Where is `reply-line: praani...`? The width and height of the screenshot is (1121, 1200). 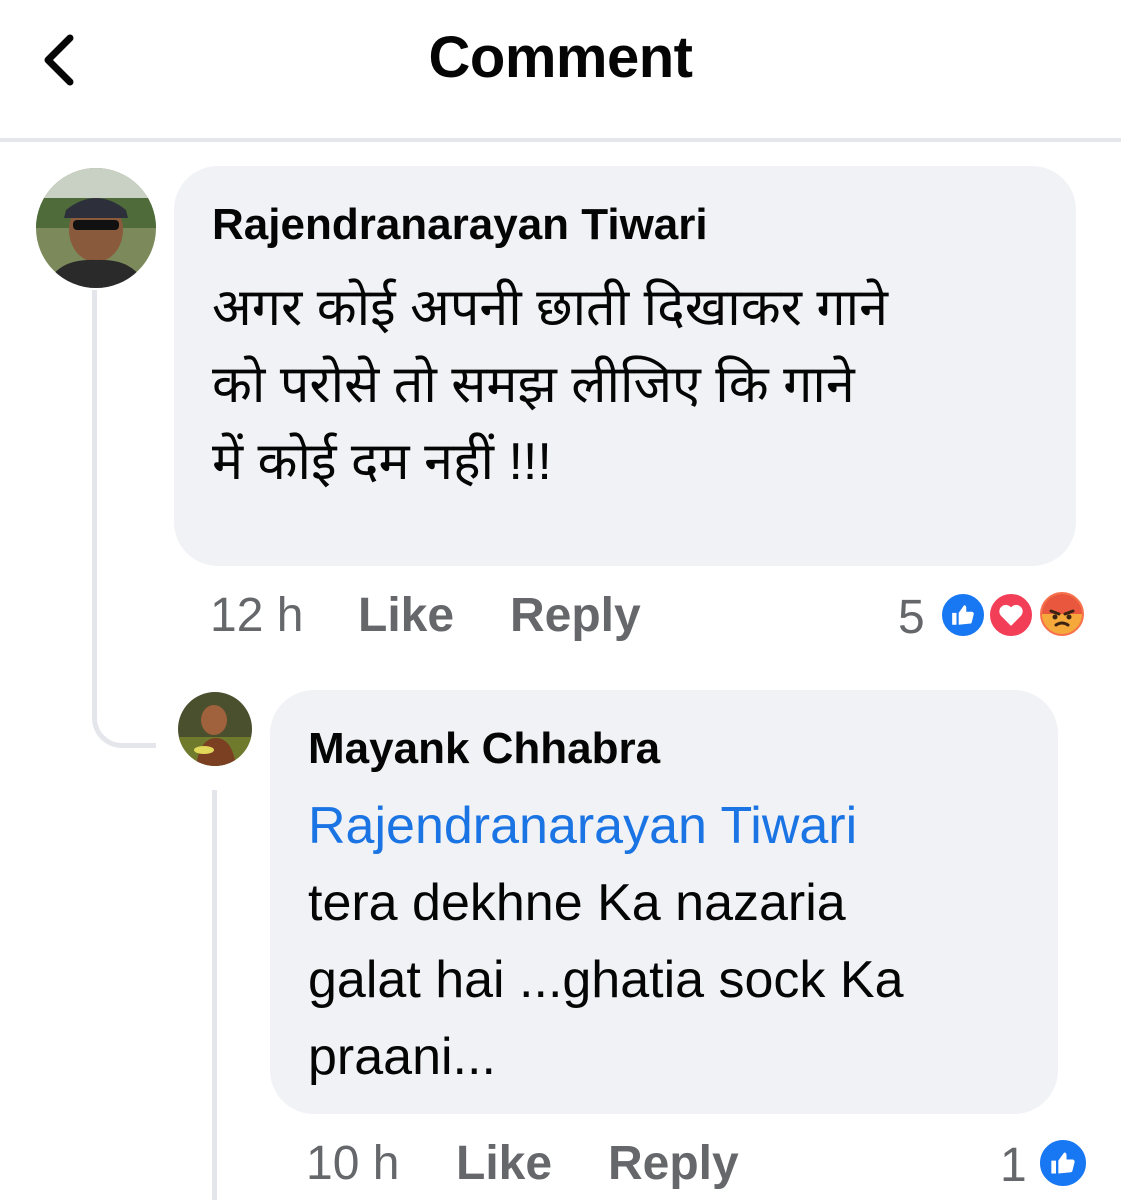 reply-line: praani... is located at coordinates (402, 1057).